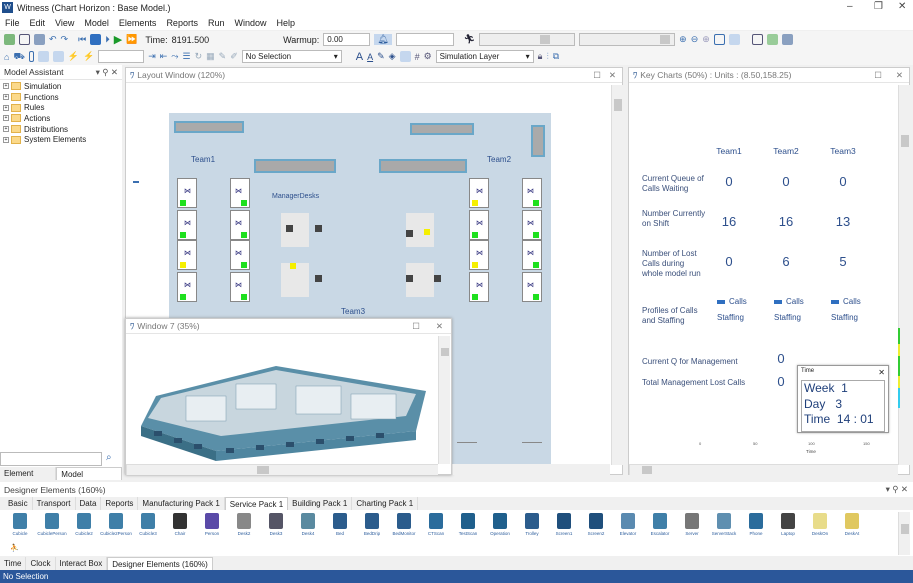 This screenshot has width=913, height=583. What do you see at coordinates (468, 524) in the screenshot?
I see `designer-item: TestScan` at bounding box center [468, 524].